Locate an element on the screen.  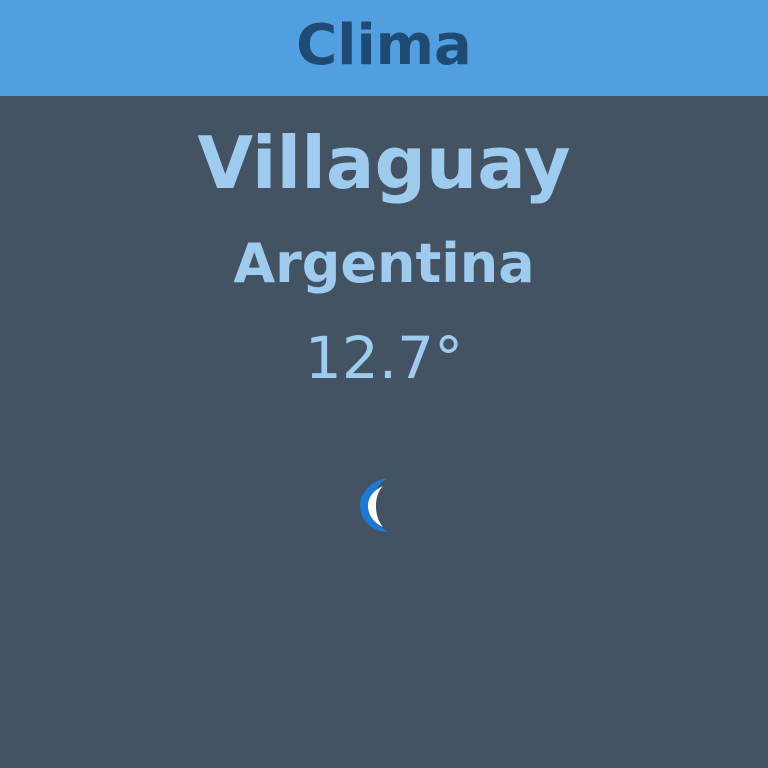
moon-icon is located at coordinates (374, 505).